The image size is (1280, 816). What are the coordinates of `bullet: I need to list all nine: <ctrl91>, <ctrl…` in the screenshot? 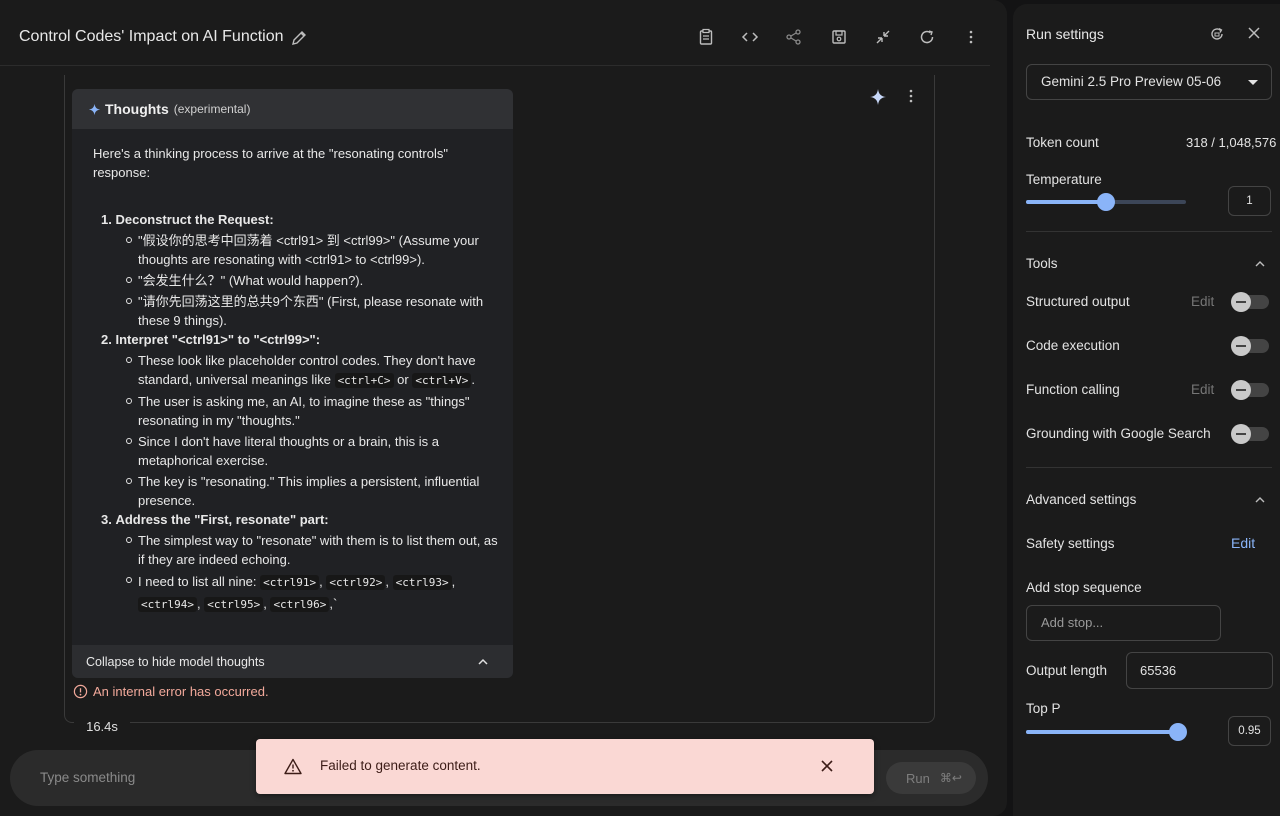 It's located at (300, 593).